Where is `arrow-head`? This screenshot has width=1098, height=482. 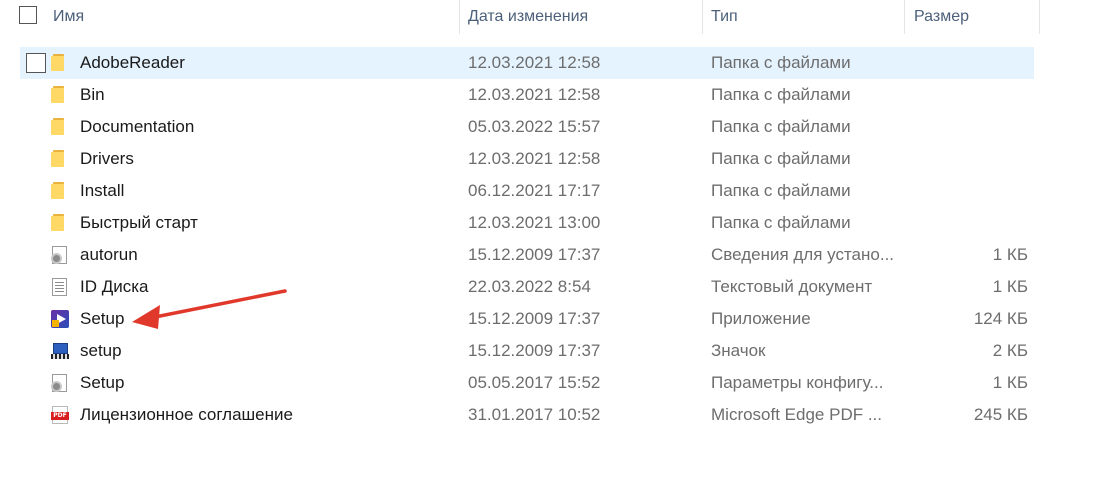 arrow-head is located at coordinates (146, 317).